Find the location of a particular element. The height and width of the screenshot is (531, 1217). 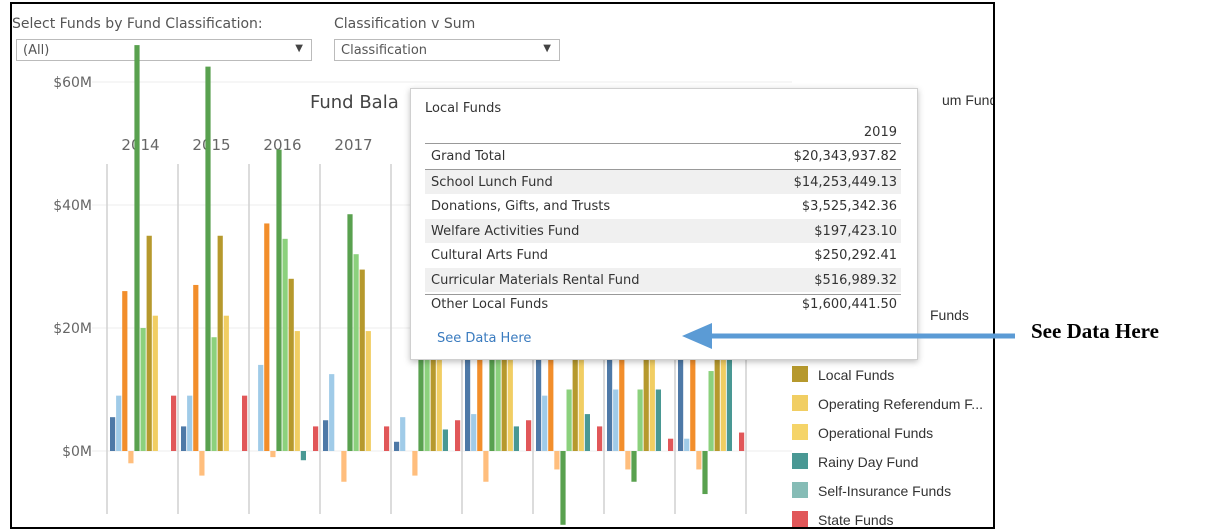

tooltip-row-value: $3,525,342.36 is located at coordinates (849, 206).